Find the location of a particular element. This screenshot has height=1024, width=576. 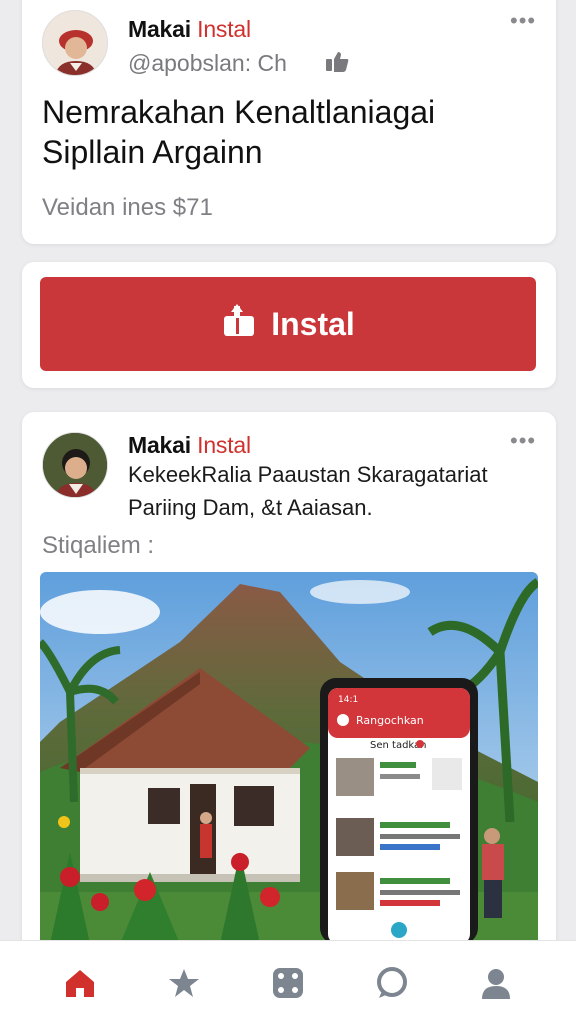

post-title-line-1: Nemrakahan Kenaltlaniagai is located at coordinates (239, 112).